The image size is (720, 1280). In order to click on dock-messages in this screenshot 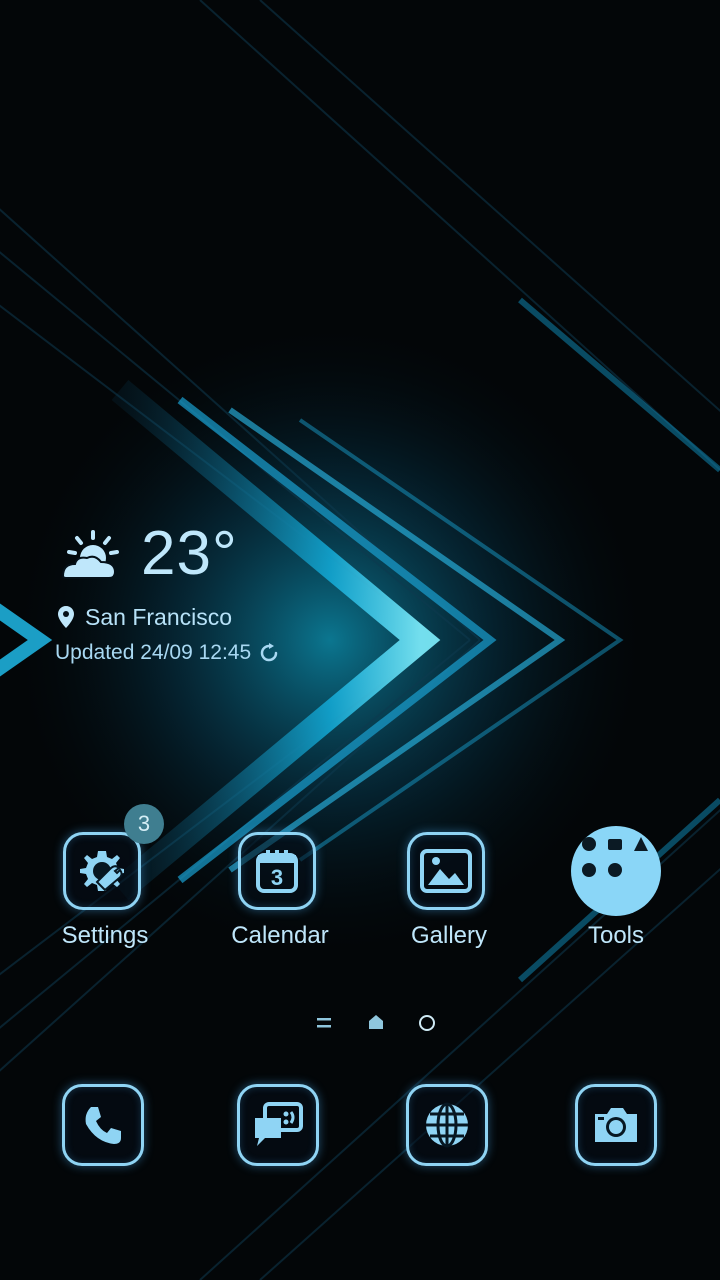, I will do `click(278, 1125)`.